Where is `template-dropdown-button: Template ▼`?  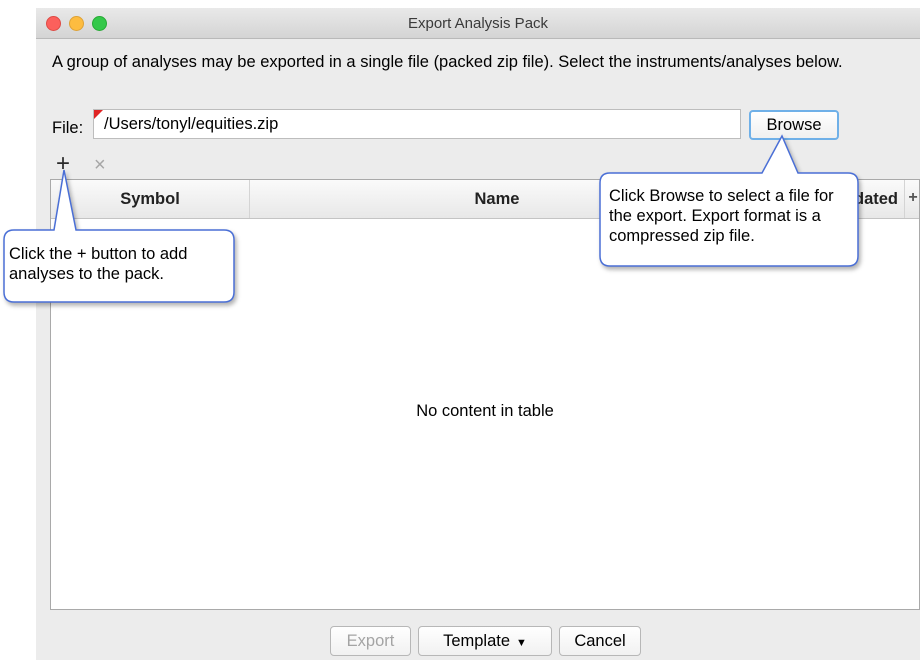 template-dropdown-button: Template ▼ is located at coordinates (485, 641).